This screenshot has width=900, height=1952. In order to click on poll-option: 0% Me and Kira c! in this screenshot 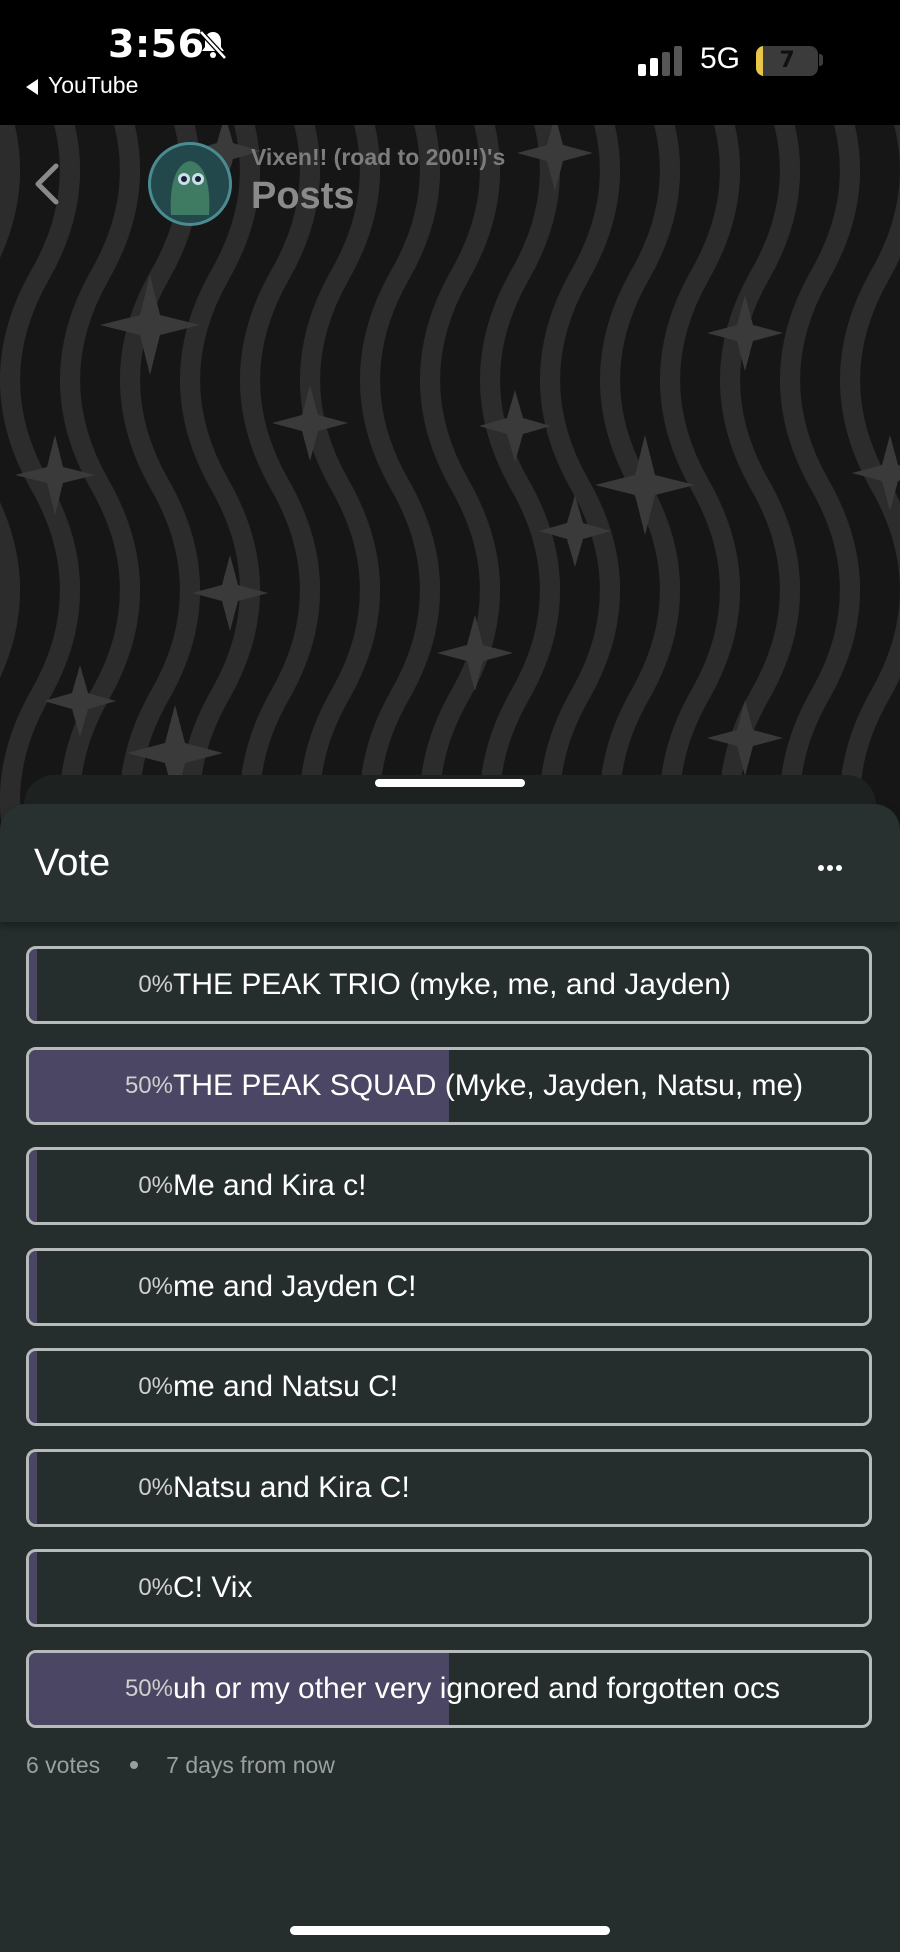, I will do `click(449, 1186)`.